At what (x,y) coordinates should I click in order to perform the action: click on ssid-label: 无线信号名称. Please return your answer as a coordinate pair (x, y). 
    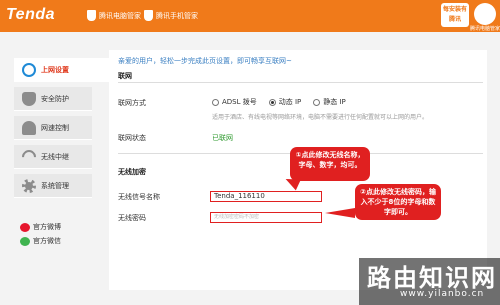
    Looking at the image, I should click on (139, 197).